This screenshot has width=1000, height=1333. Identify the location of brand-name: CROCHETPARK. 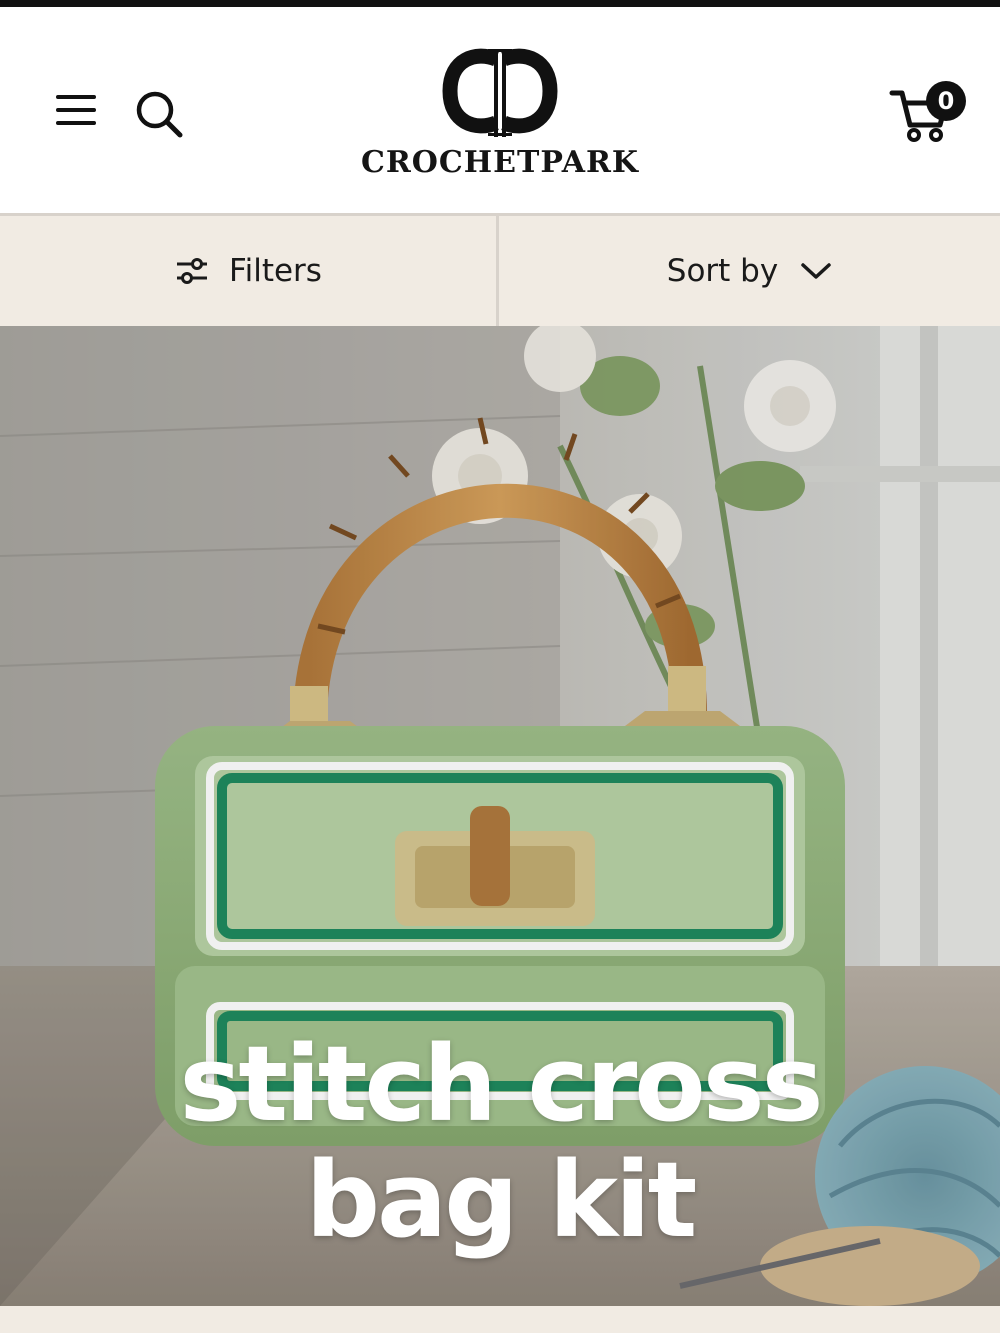
(499, 162).